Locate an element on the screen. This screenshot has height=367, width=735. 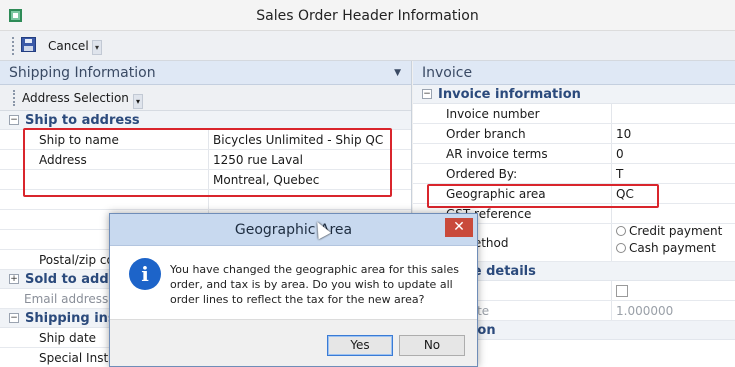
shipping-panel-title: Shipping Information is located at coordinates (82, 73).